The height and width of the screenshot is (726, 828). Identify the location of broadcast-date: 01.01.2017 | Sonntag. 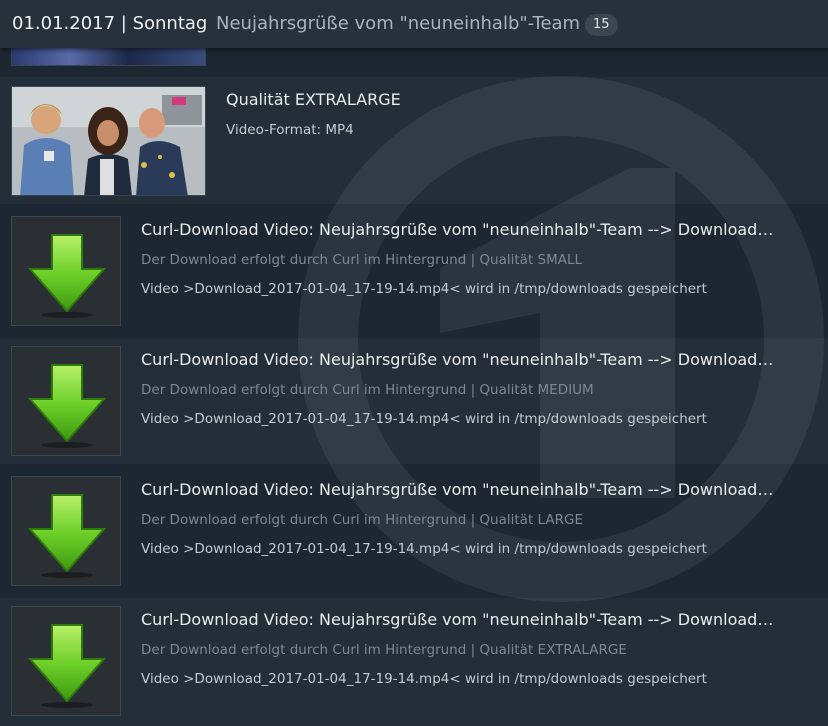
(110, 23).